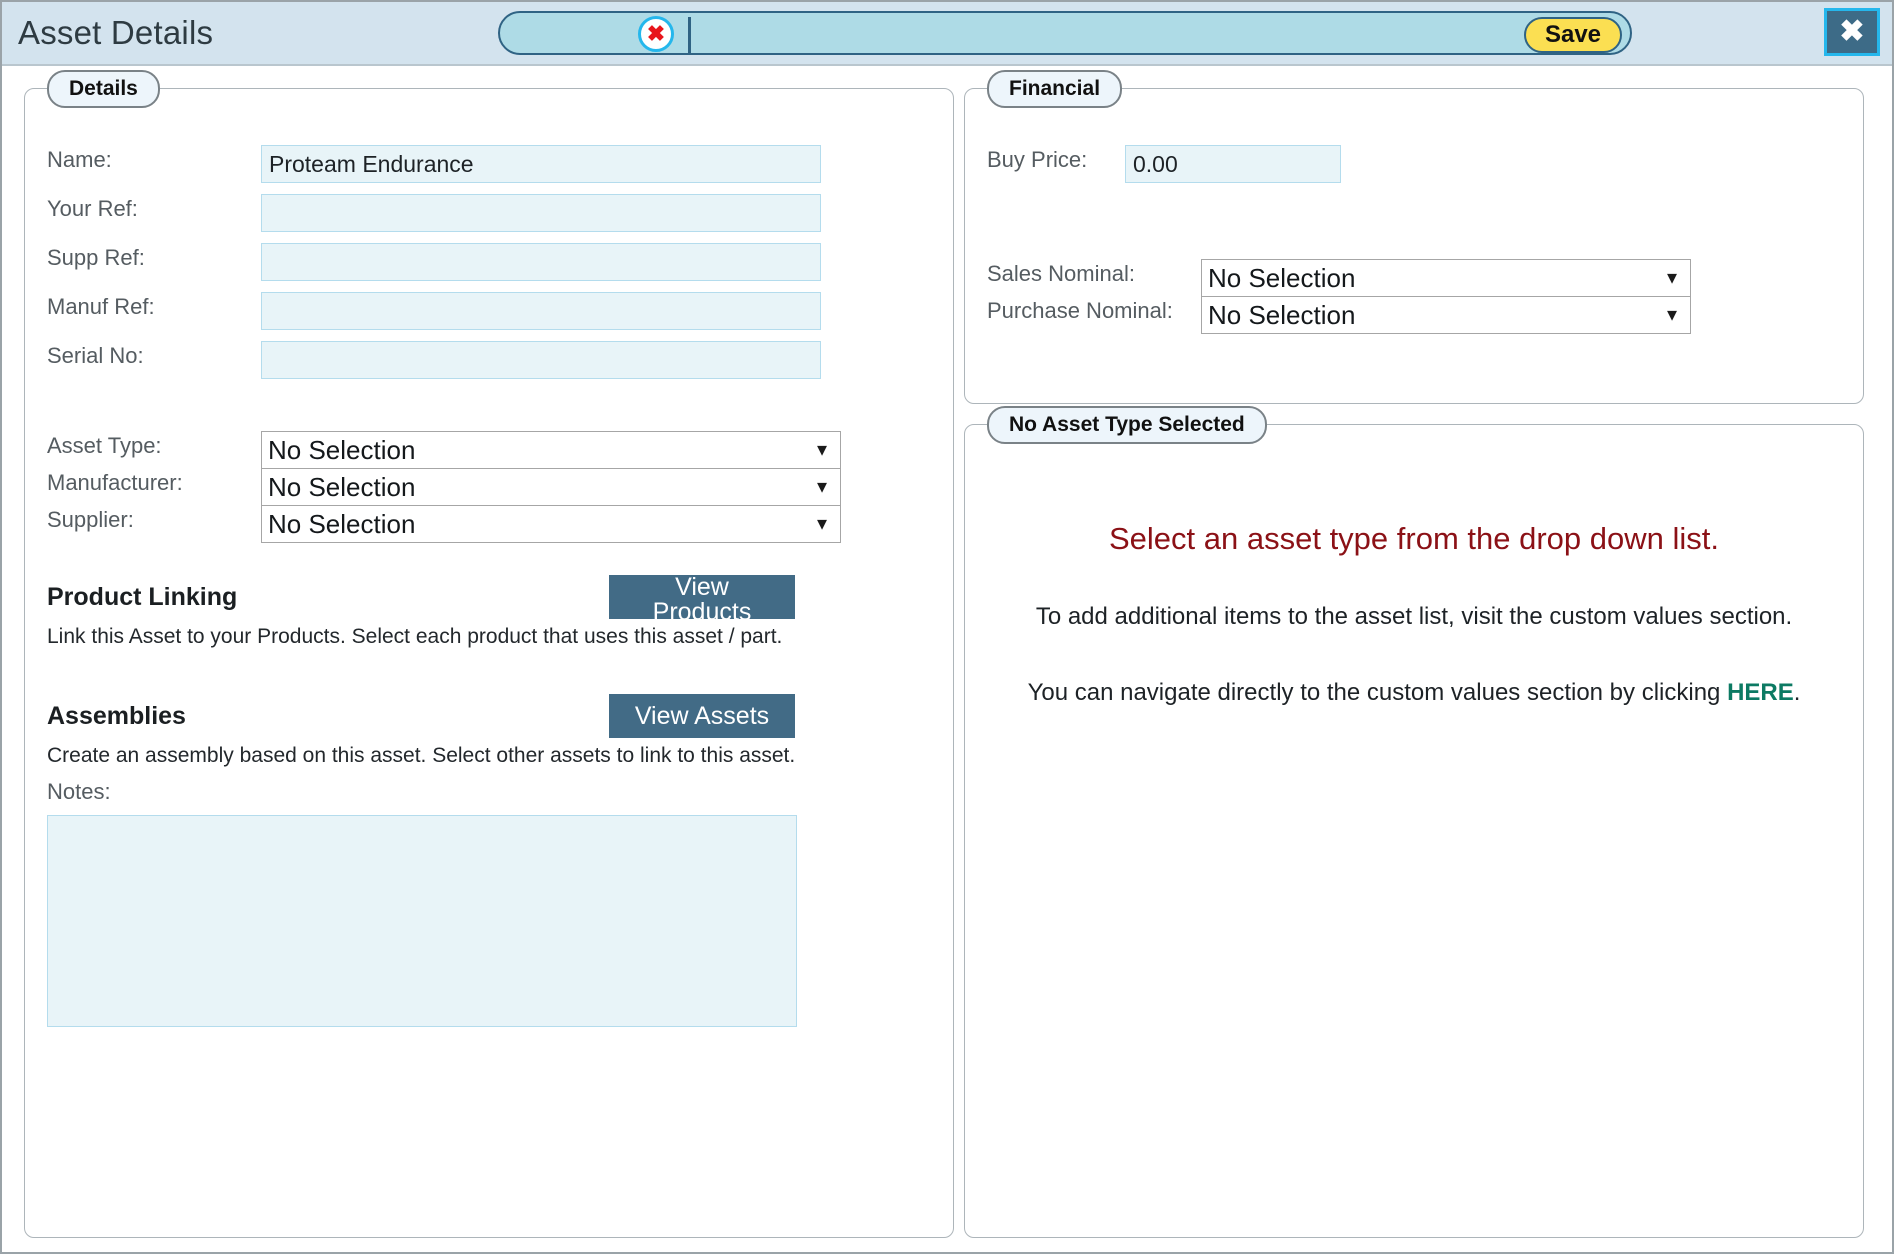  What do you see at coordinates (541, 213) in the screenshot?
I see `your-ref-input` at bounding box center [541, 213].